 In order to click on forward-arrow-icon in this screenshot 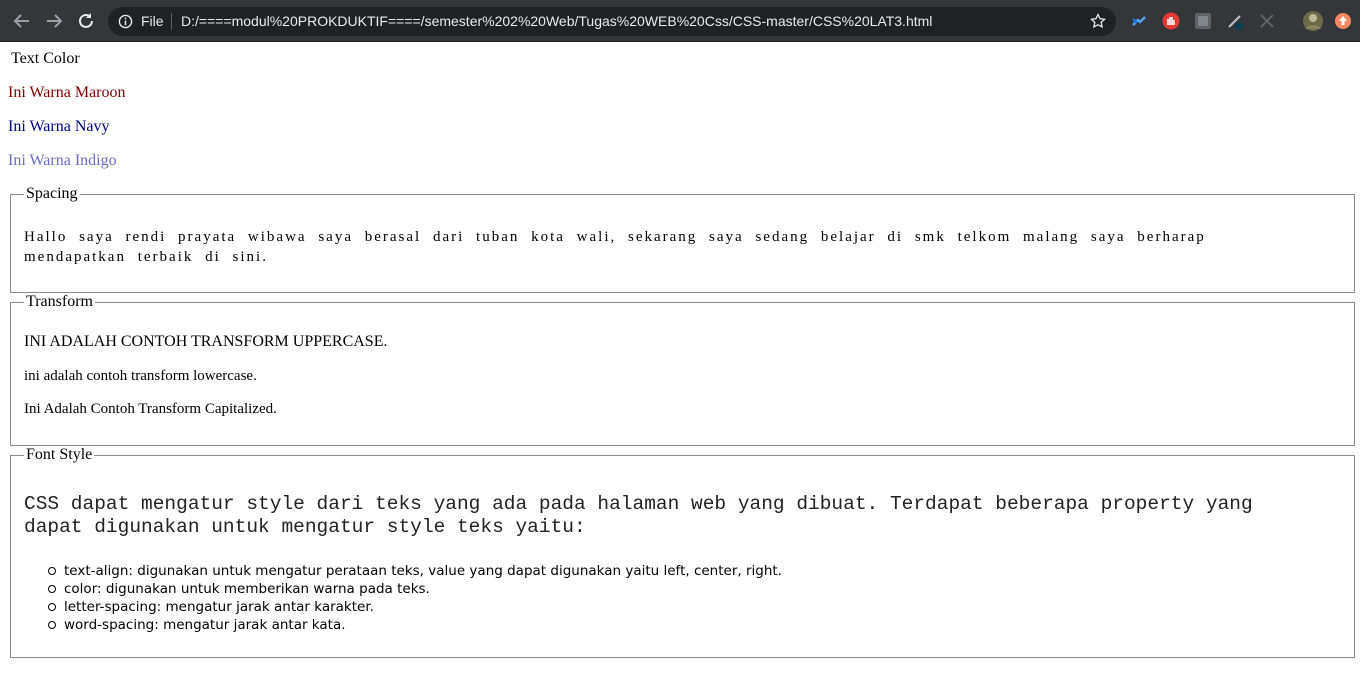, I will do `click(54, 21)`.